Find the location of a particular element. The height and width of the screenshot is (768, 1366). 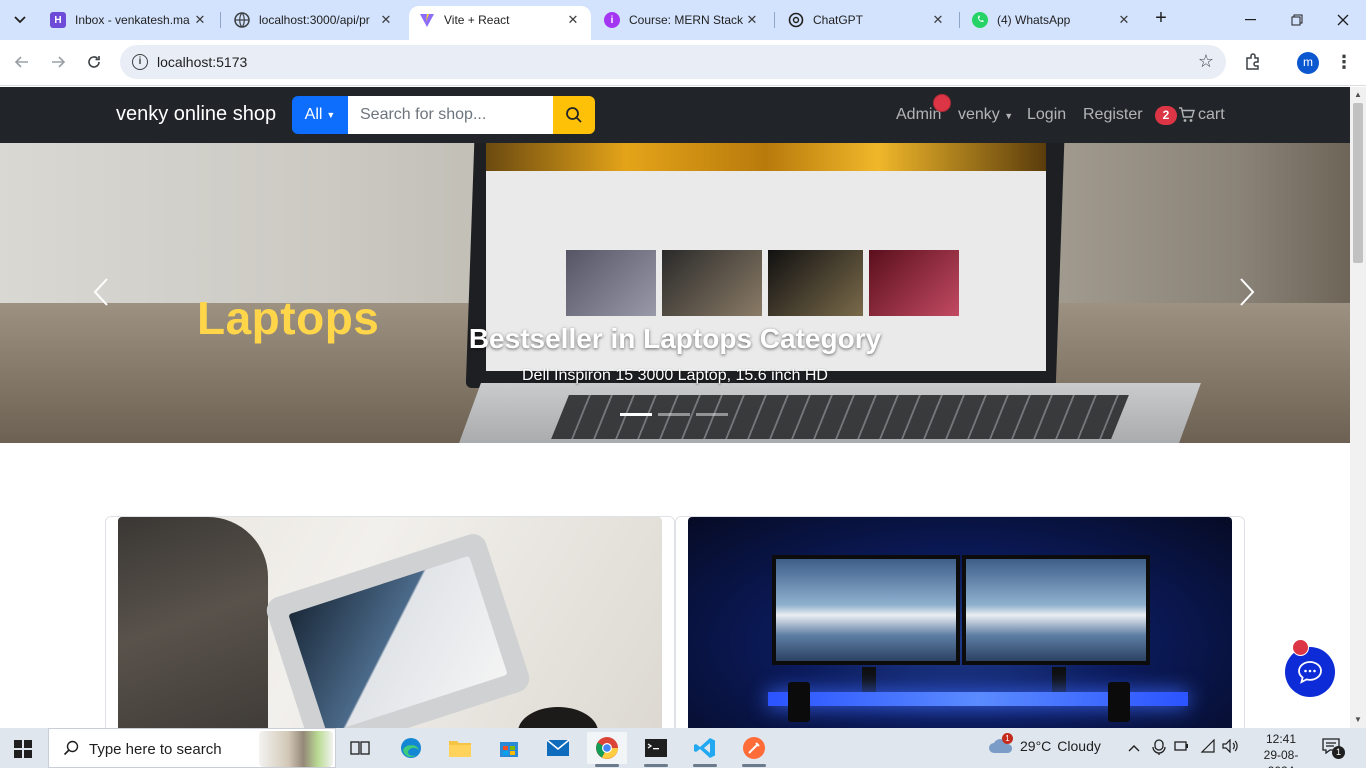

cart-icon is located at coordinates (1186, 117).